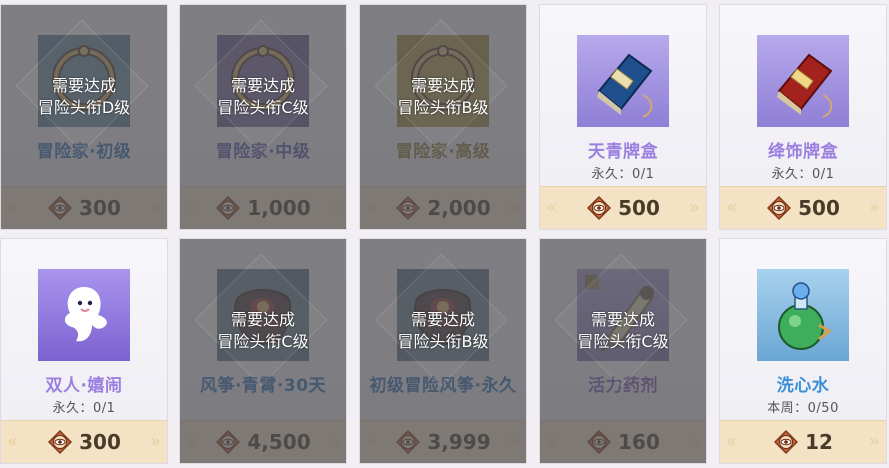 The height and width of the screenshot is (468, 889). What do you see at coordinates (623, 152) in the screenshot?
I see `item-name: 天青牌盒` at bounding box center [623, 152].